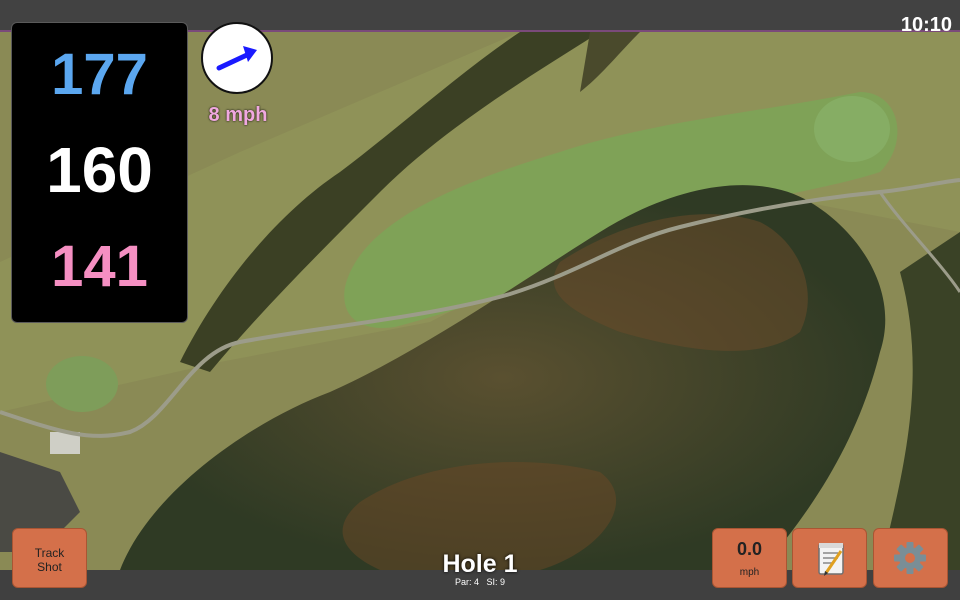 The height and width of the screenshot is (600, 960). I want to click on notes-button, so click(829, 558).